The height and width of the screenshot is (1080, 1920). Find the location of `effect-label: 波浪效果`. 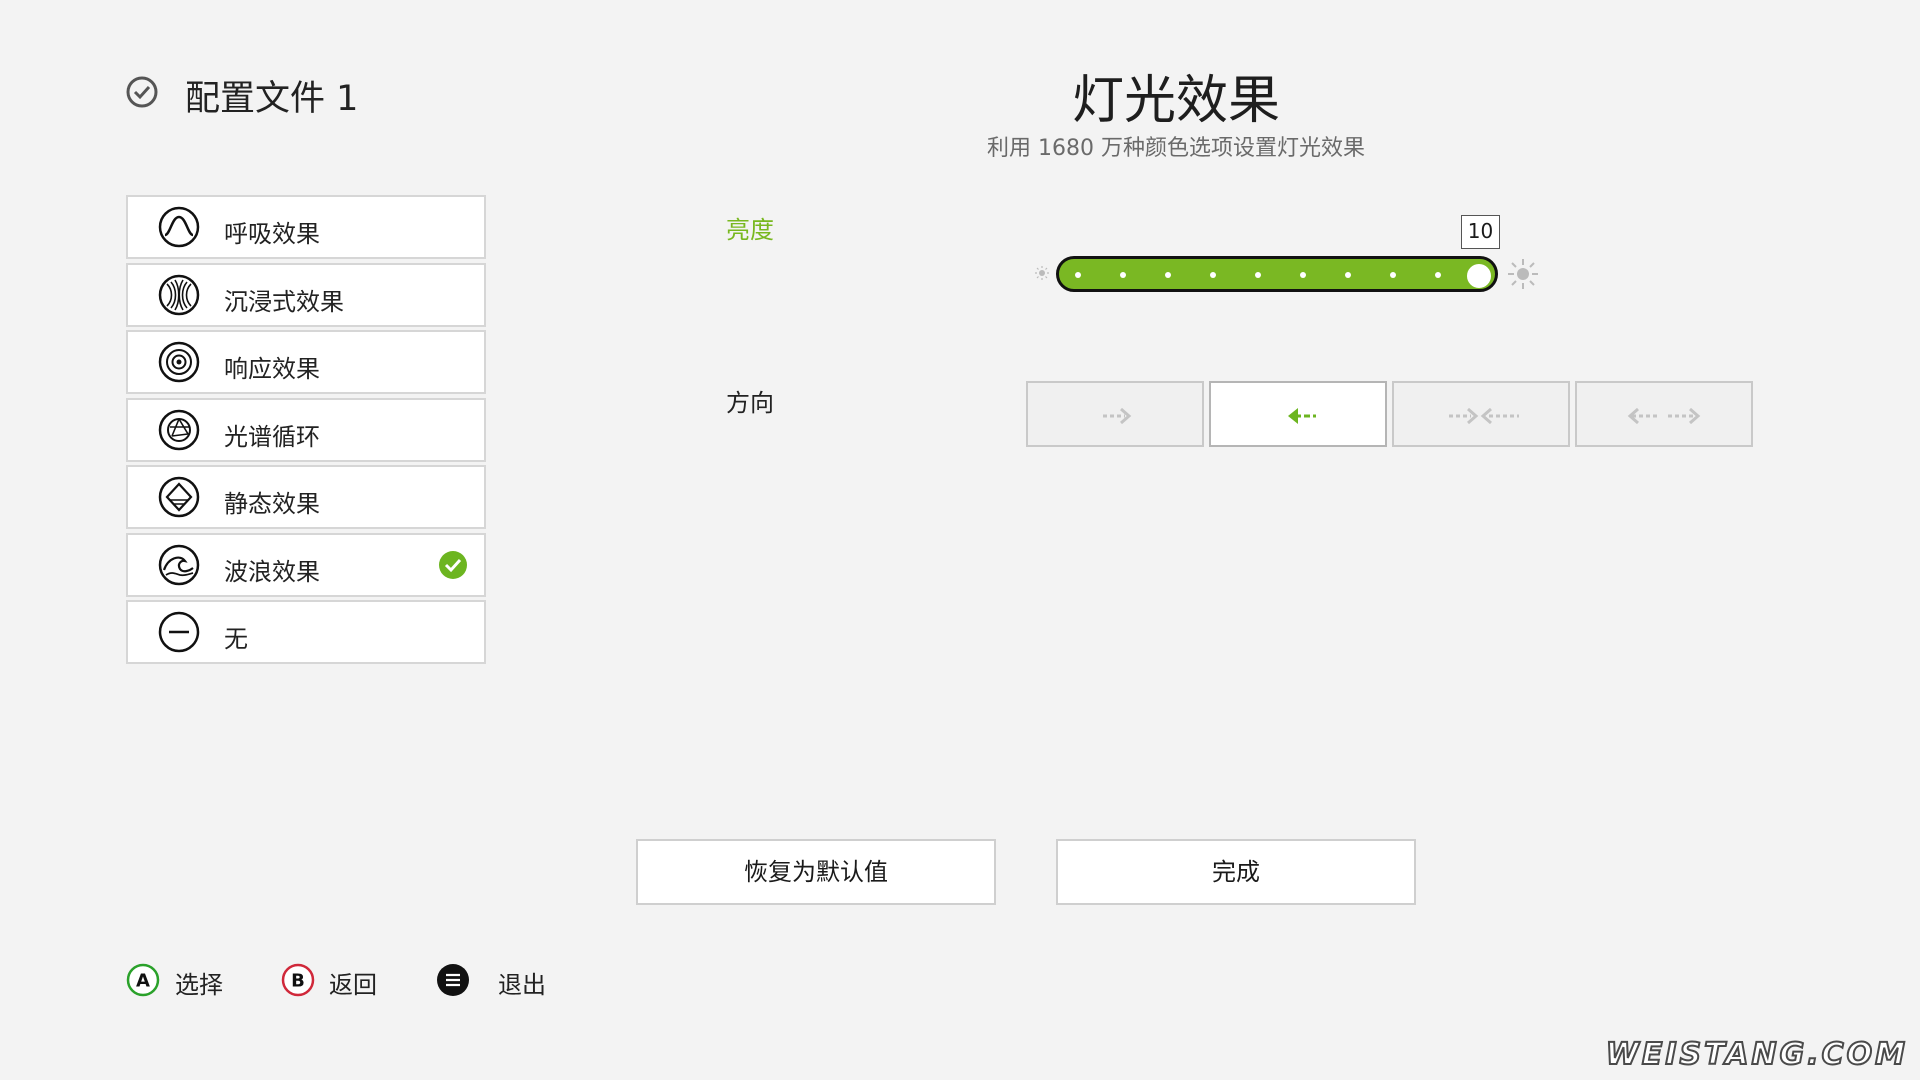

effect-label: 波浪效果 is located at coordinates (272, 571).